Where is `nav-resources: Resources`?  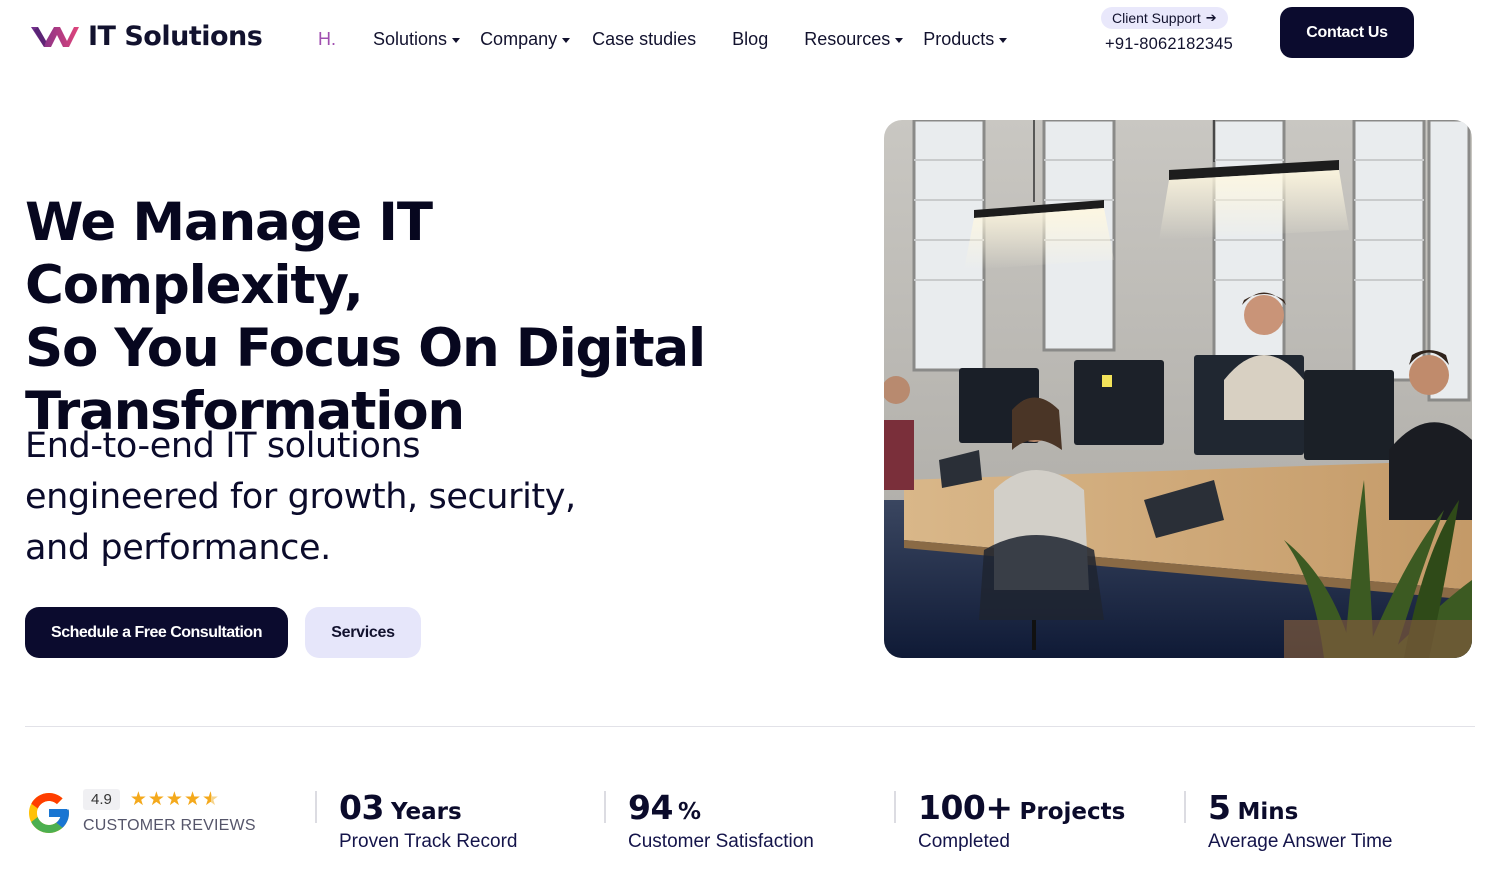
nav-resources: Resources is located at coordinates (854, 39).